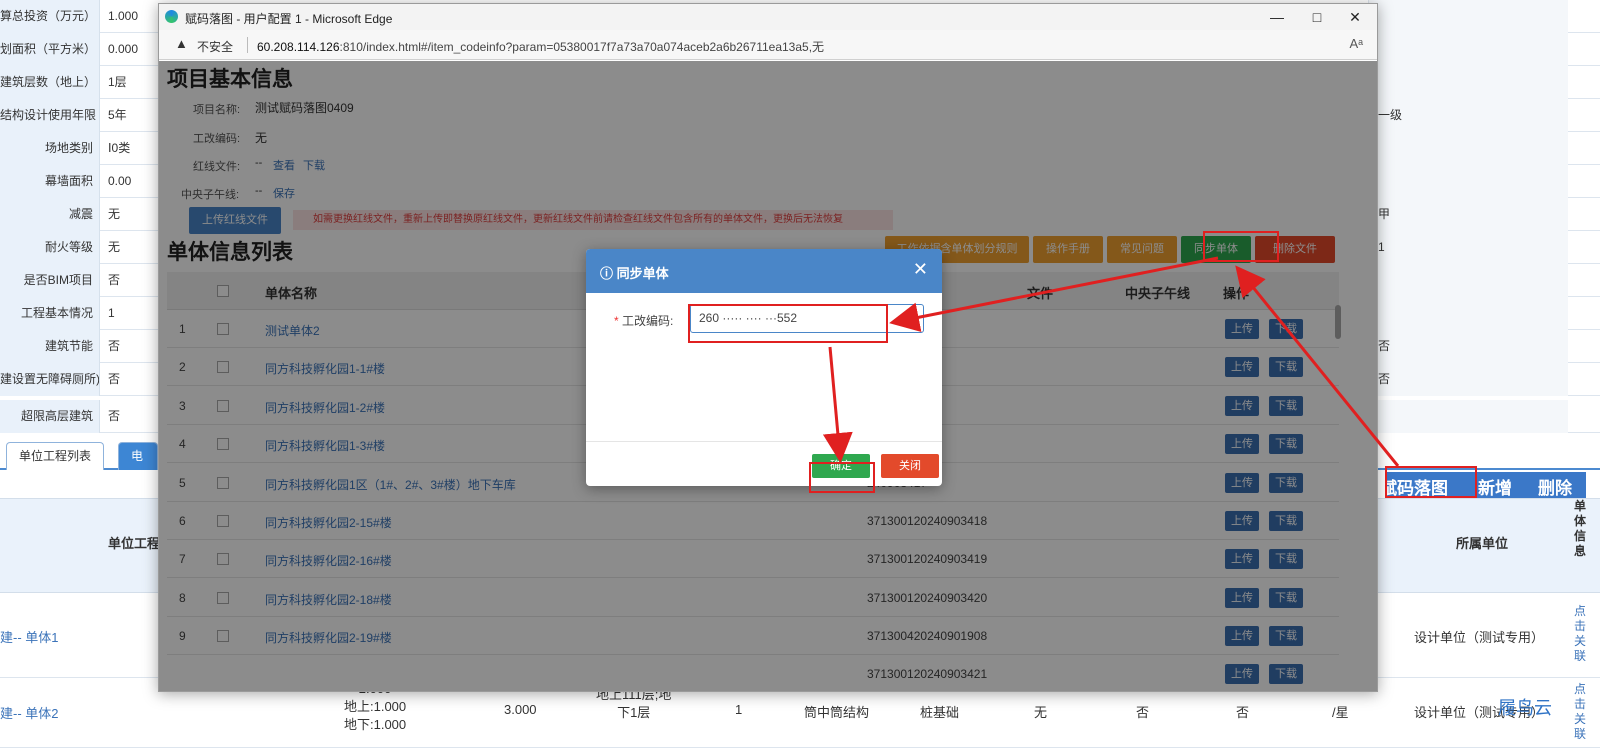 The height and width of the screenshot is (748, 1600). Describe the element at coordinates (1111, 361) in the screenshot. I see `annotation-arrows` at that location.